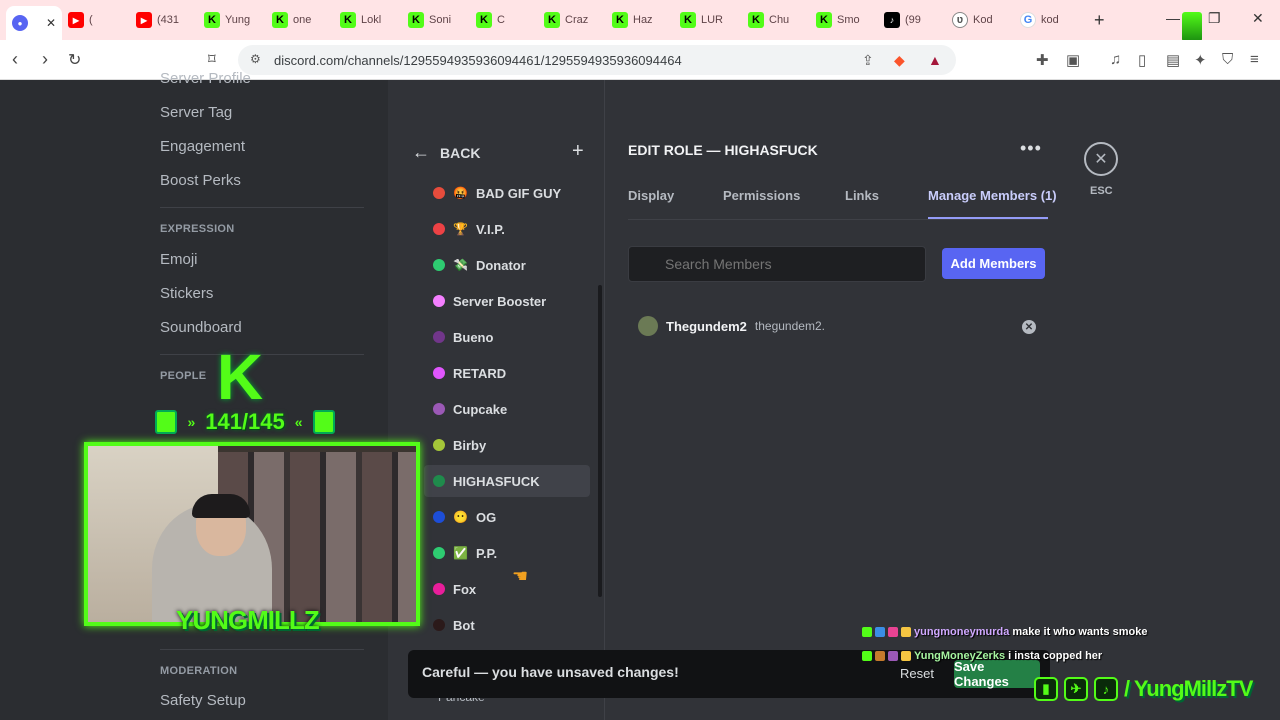  I want to click on extensions-icon: ✚, so click(1042, 60).